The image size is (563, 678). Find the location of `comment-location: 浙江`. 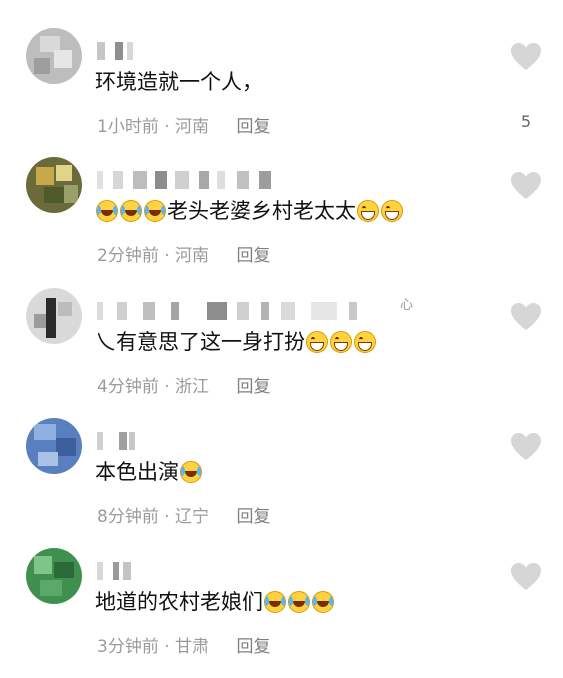

comment-location: 浙江 is located at coordinates (192, 387).